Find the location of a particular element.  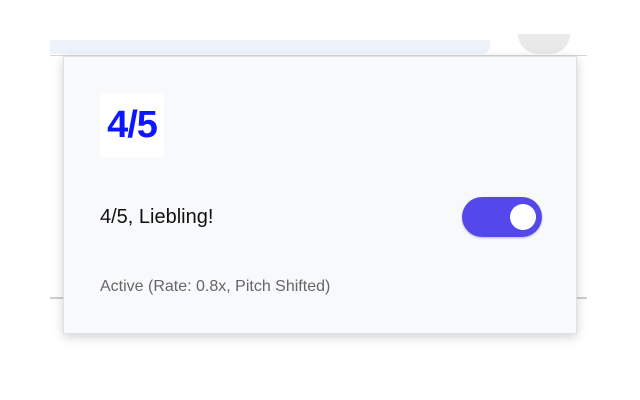

site-label: 4/5, Liebling! is located at coordinates (157, 217).